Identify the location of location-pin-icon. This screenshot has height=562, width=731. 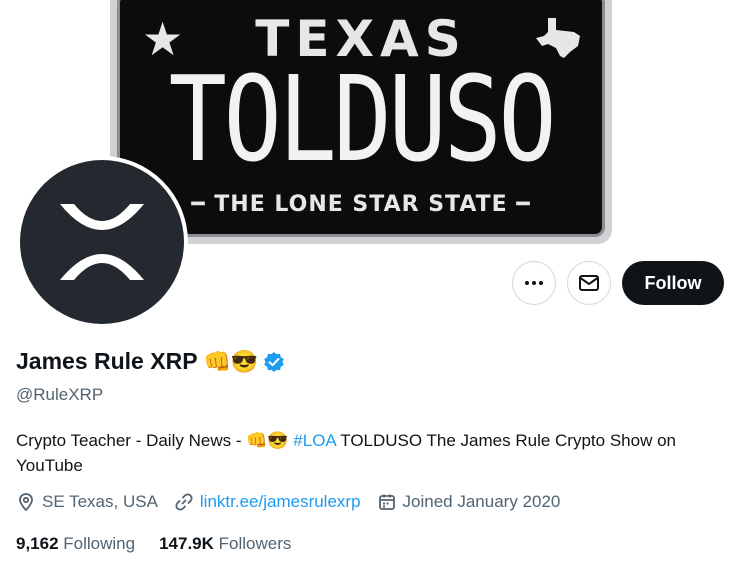
(26, 502).